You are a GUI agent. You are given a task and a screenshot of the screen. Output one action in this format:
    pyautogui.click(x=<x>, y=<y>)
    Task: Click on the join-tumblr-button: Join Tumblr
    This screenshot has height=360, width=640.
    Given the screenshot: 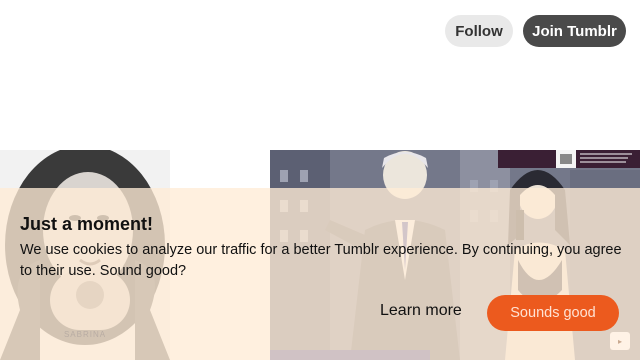 What is the action you would take?
    pyautogui.click(x=574, y=31)
    